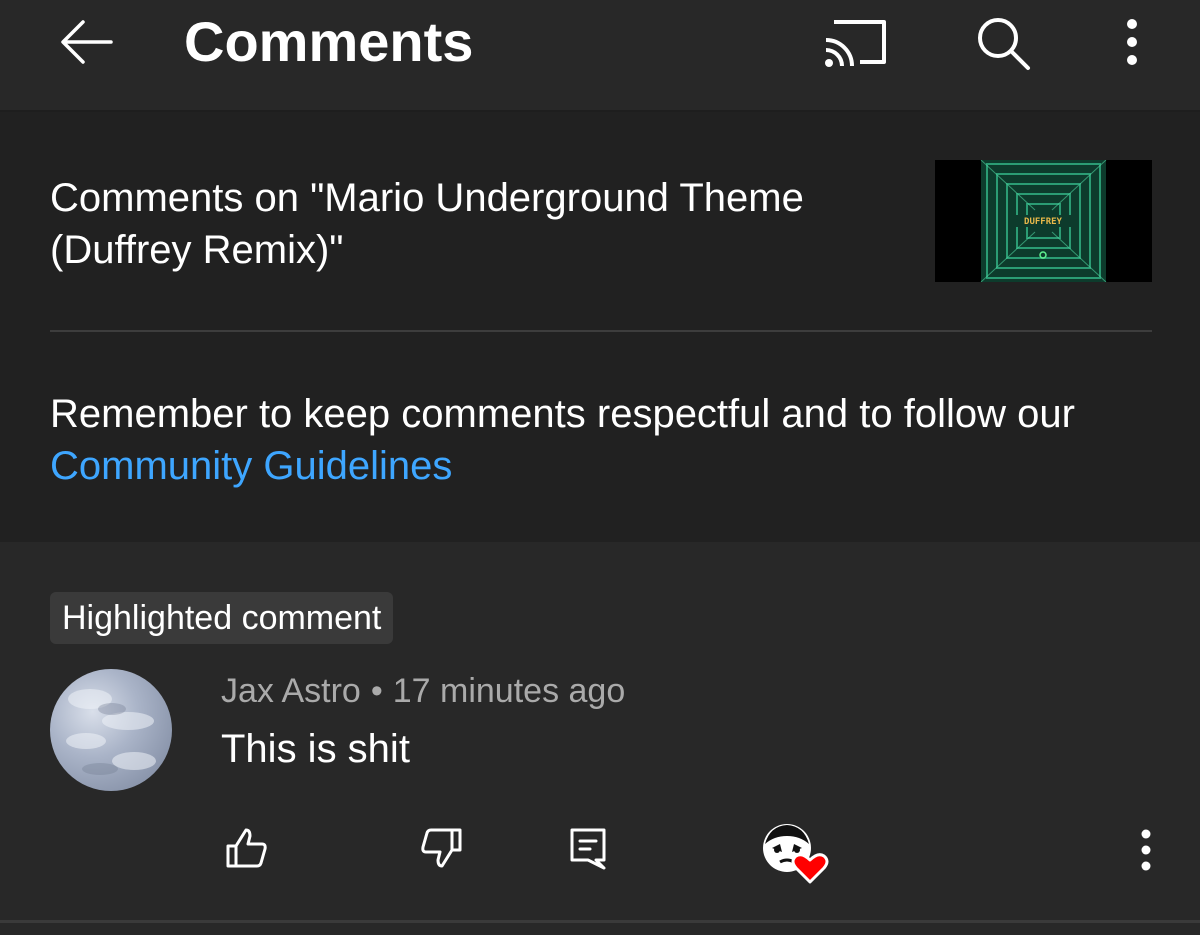 This screenshot has height=935, width=1200. I want to click on back-button, so click(87, 42).